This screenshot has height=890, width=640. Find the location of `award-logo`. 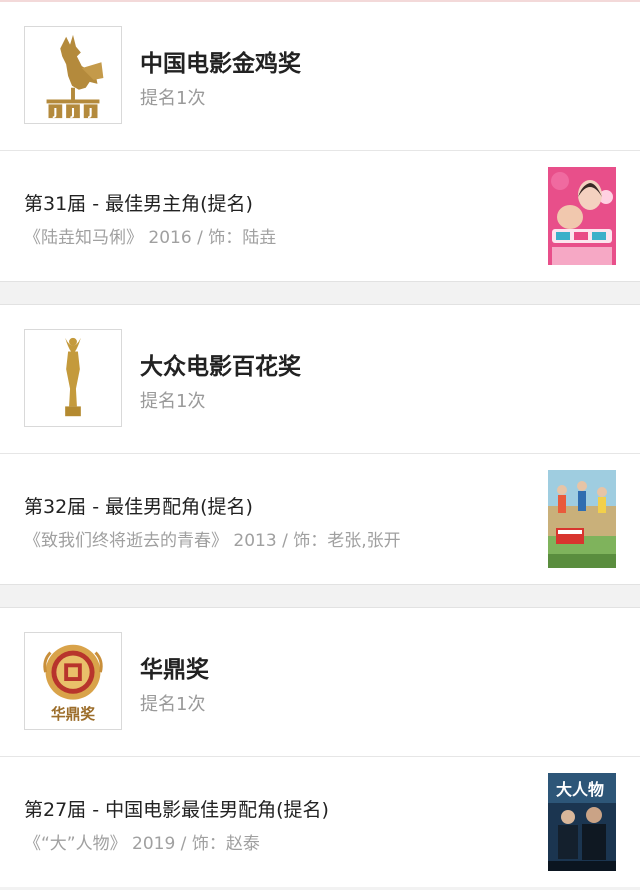

award-logo is located at coordinates (73, 378).